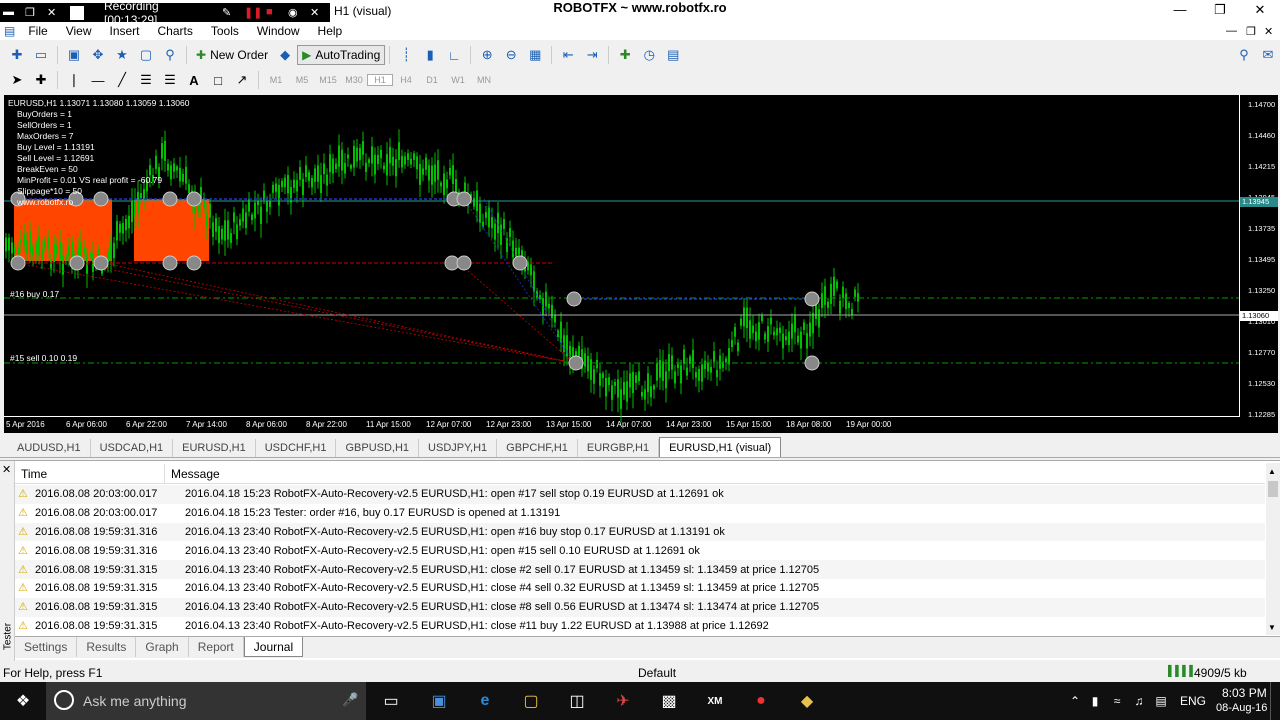  What do you see at coordinates (673, 55) in the screenshot?
I see `templates-icon: ▤` at bounding box center [673, 55].